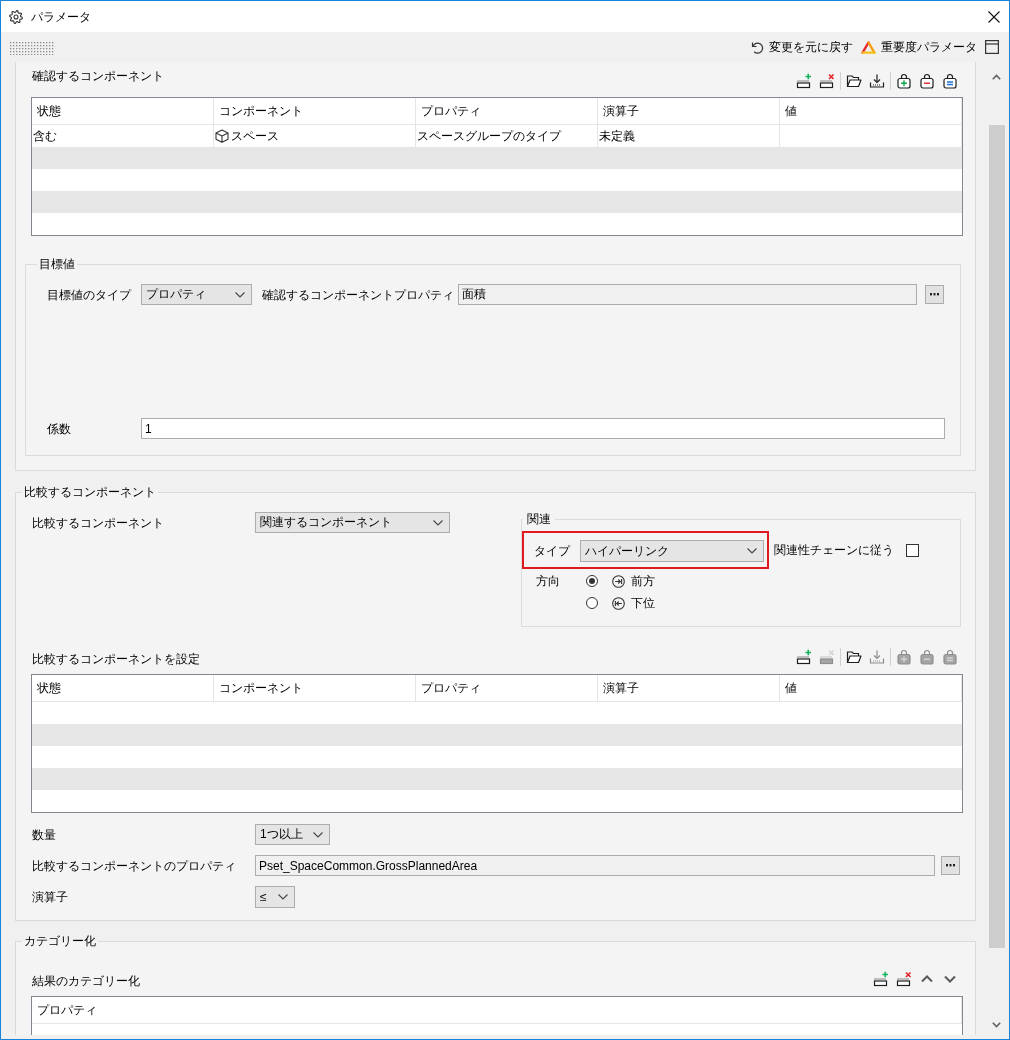 The image size is (1010, 1040). I want to click on chevron-up-icon, so click(996, 77).